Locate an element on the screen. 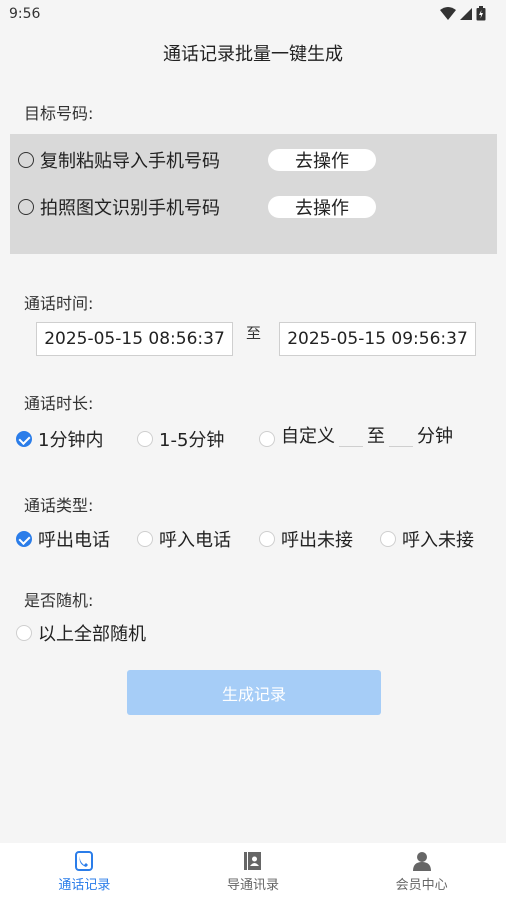 Image resolution: width=506 pixels, height=900 pixels. phone-record-icon is located at coordinates (84, 860).